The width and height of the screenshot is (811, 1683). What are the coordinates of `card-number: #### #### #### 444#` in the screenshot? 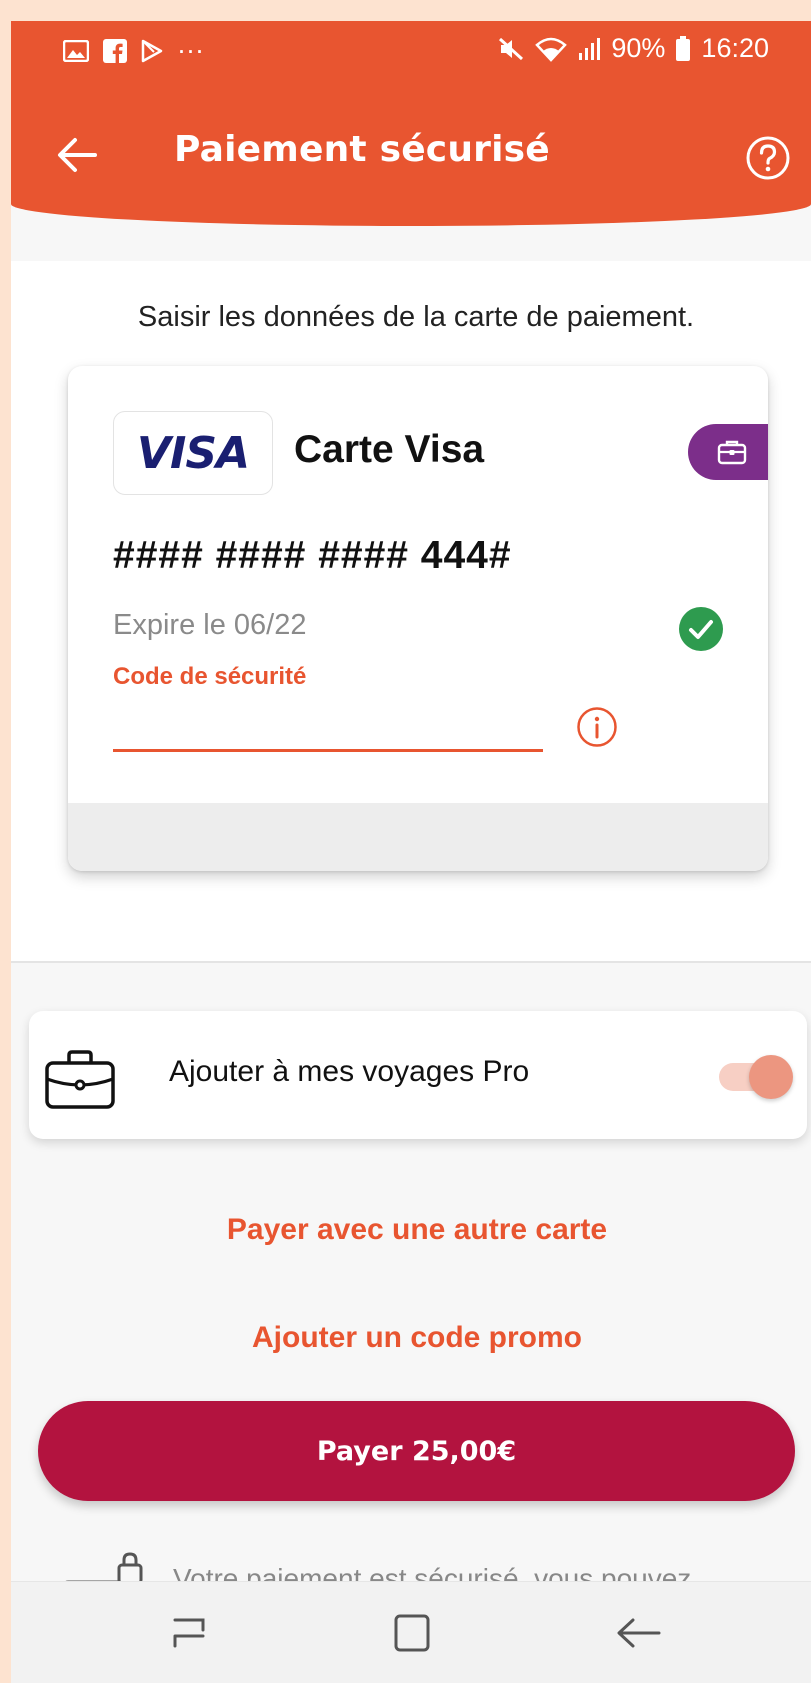 It's located at (312, 555).